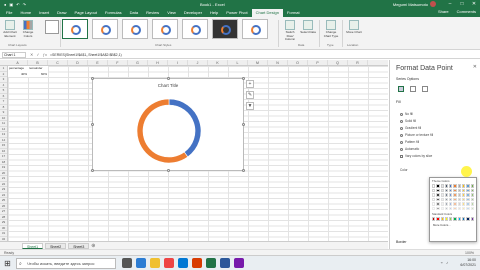 The width and height of the screenshot is (480, 270). What do you see at coordinates (239, 263) in the screenshot?
I see `teams-icon` at bounding box center [239, 263].